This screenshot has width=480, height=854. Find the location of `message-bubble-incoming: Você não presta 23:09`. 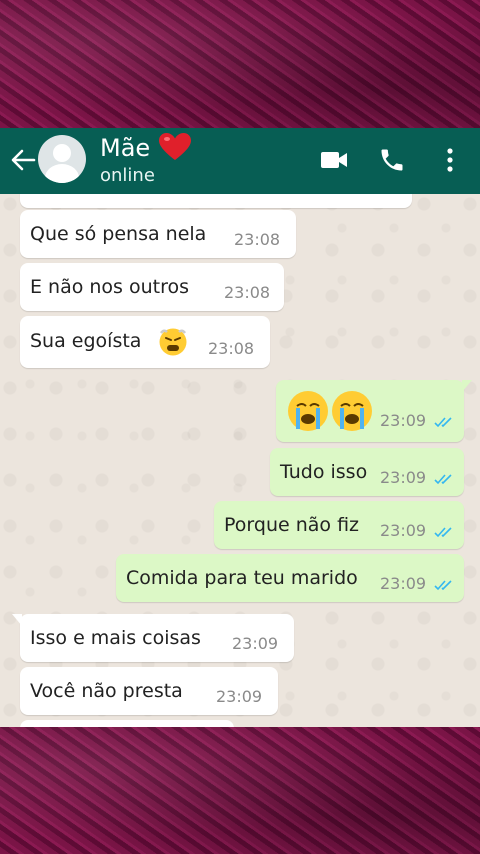

message-bubble-incoming: Você não presta 23:09 is located at coordinates (149, 691).